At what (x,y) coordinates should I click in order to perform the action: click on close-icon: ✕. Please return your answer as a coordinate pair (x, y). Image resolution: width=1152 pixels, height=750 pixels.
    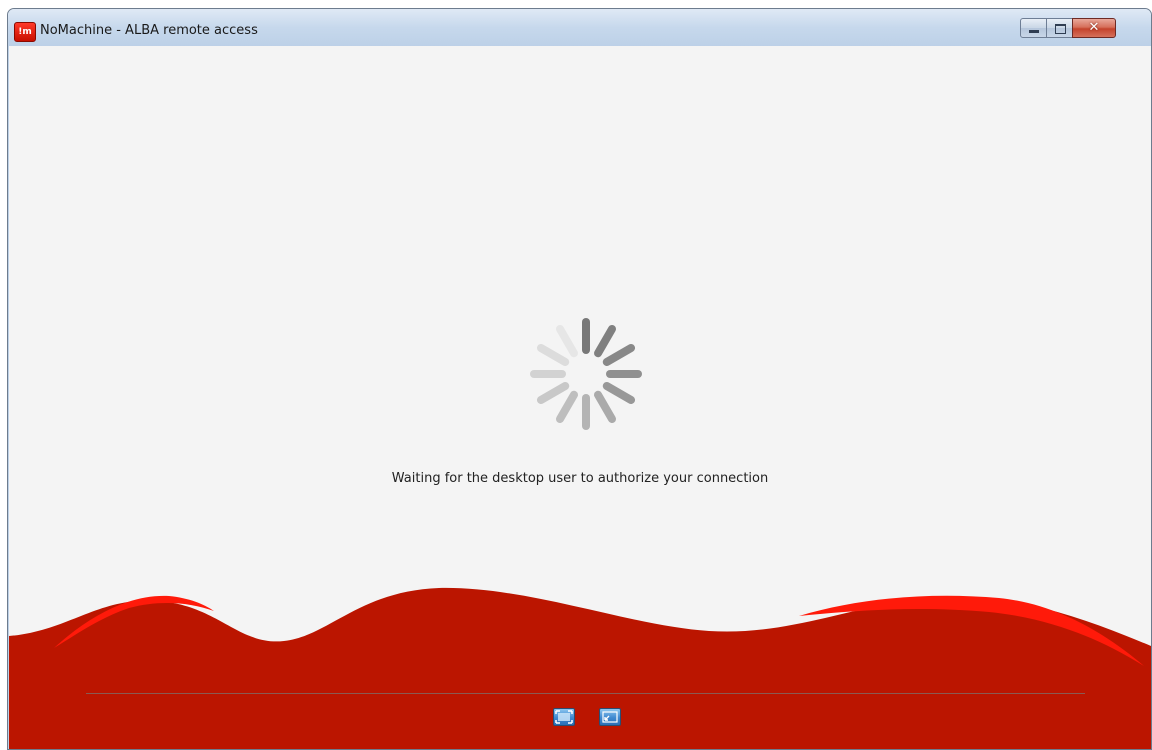
    Looking at the image, I should click on (1094, 27).